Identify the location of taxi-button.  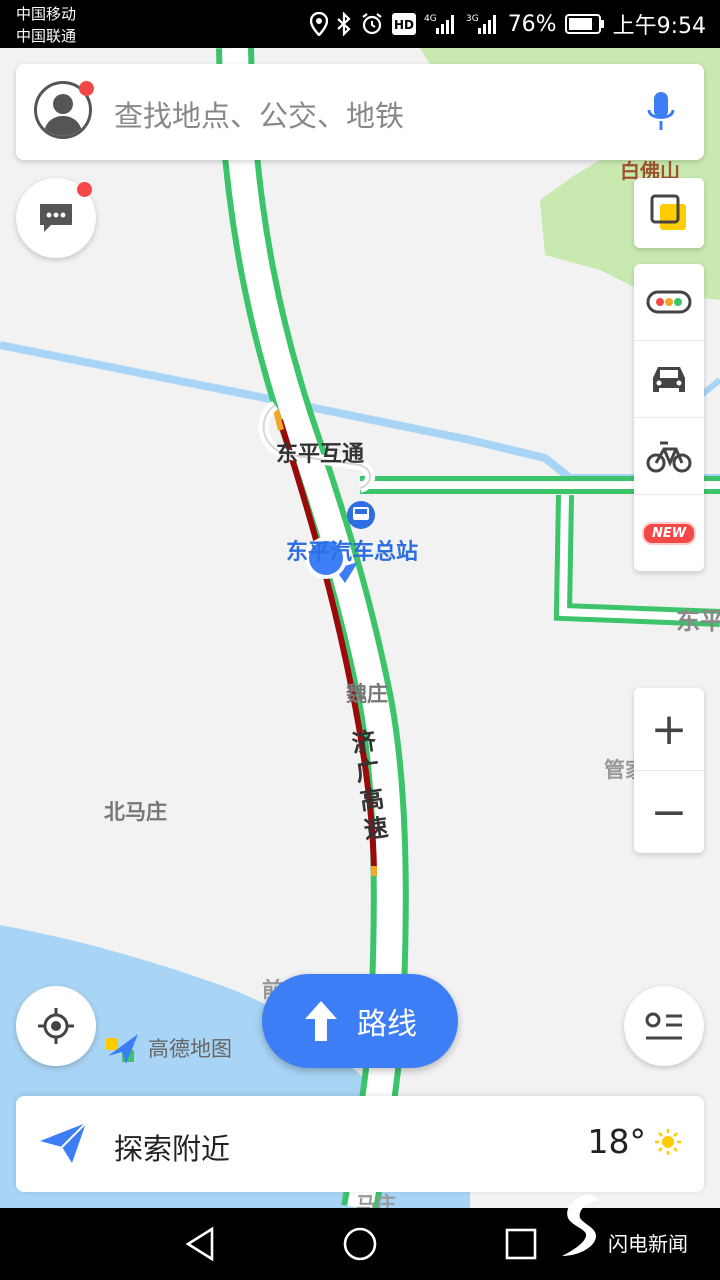
(669, 379).